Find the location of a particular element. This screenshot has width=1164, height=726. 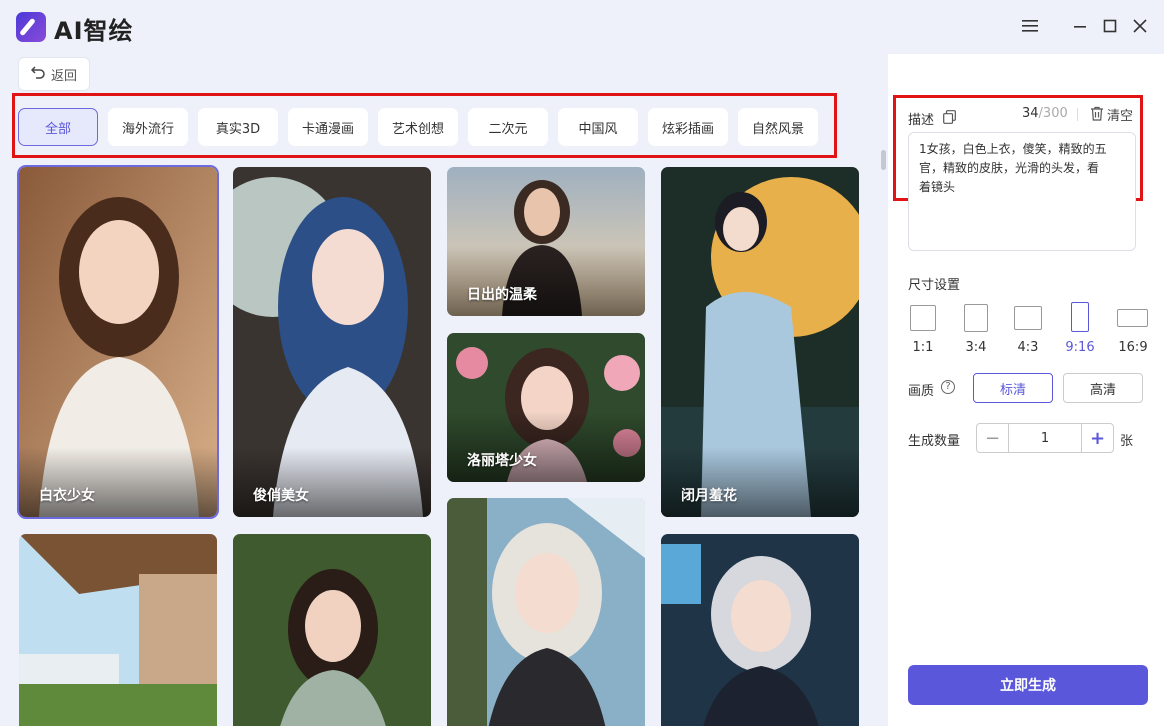

menu-icon is located at coordinates (1030, 26).